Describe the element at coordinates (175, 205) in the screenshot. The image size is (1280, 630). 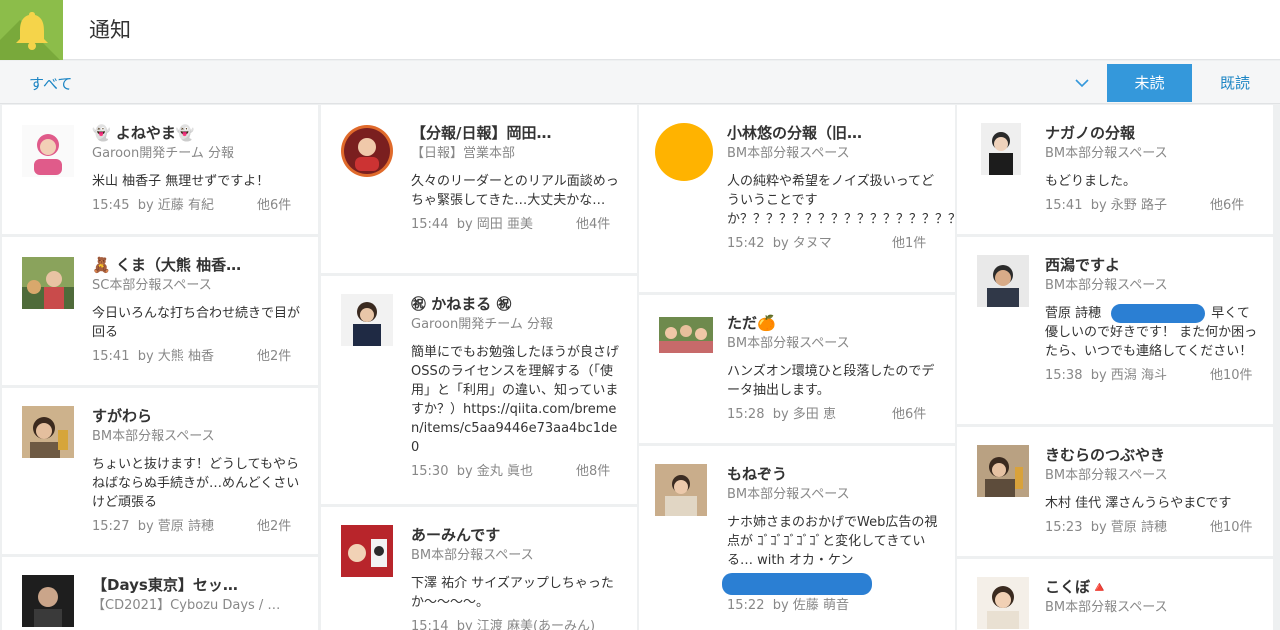
I see `card-author: by 近藤 有紀` at that location.